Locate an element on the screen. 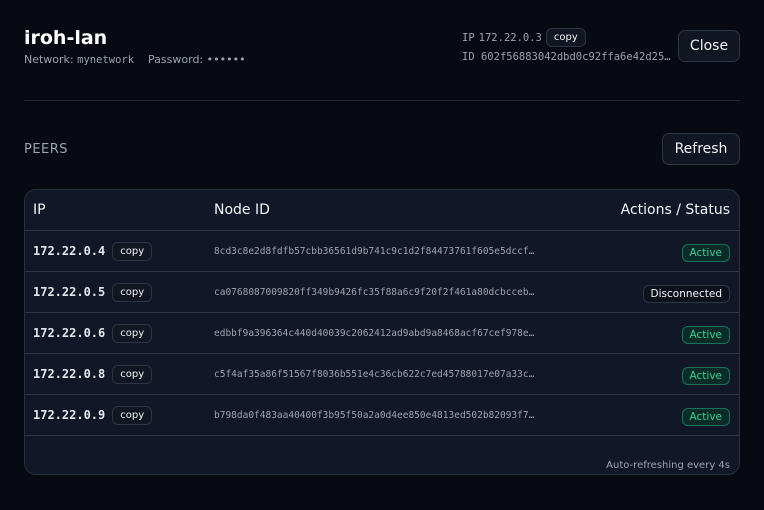 The width and height of the screenshot is (764, 510). password-label: Password: is located at coordinates (176, 59).